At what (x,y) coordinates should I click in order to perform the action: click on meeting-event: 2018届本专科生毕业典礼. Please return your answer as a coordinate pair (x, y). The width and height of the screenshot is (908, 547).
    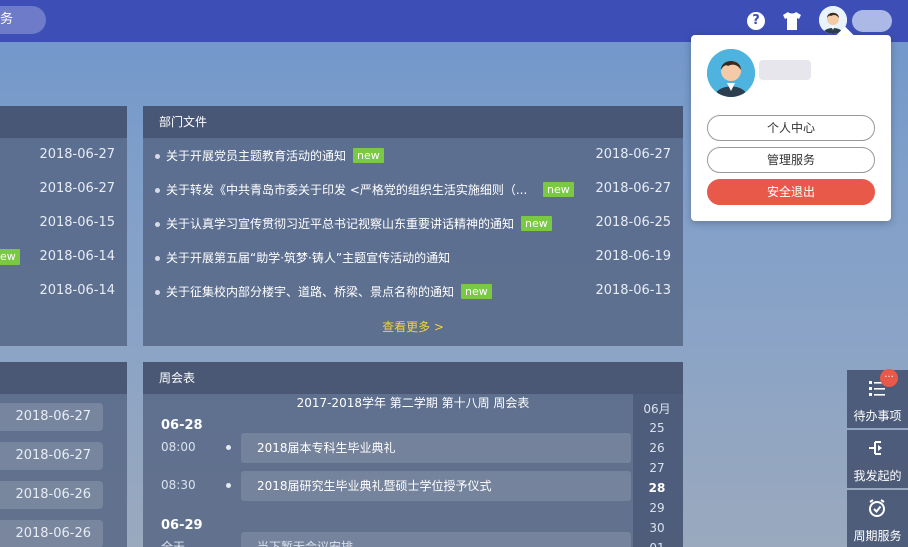
    Looking at the image, I should click on (436, 448).